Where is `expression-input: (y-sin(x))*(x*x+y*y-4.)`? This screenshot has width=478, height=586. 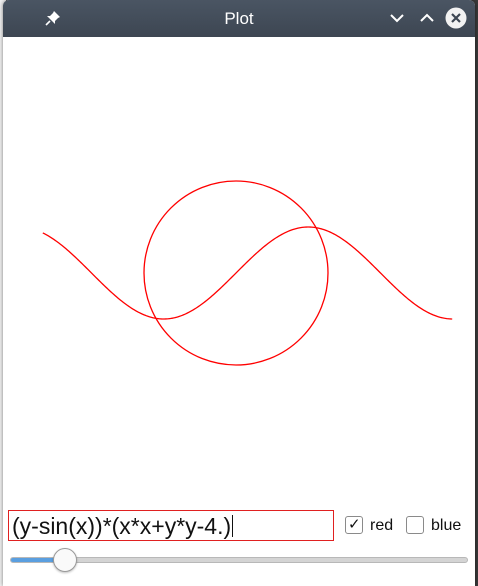
expression-input: (y-sin(x))*(x*x+y*y-4.) is located at coordinates (171, 525).